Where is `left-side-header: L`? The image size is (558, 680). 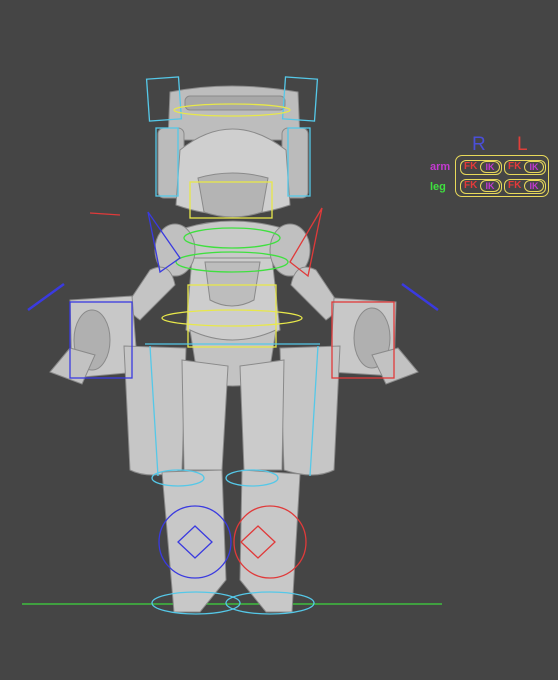
left-side-header: L is located at coordinates (522, 144).